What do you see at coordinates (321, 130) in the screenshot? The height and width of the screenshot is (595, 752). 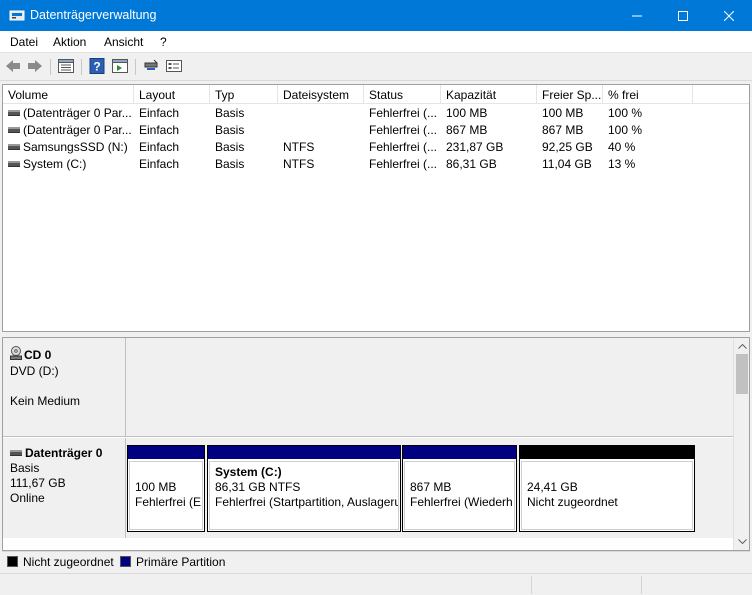 I see `cell-filesystem` at bounding box center [321, 130].